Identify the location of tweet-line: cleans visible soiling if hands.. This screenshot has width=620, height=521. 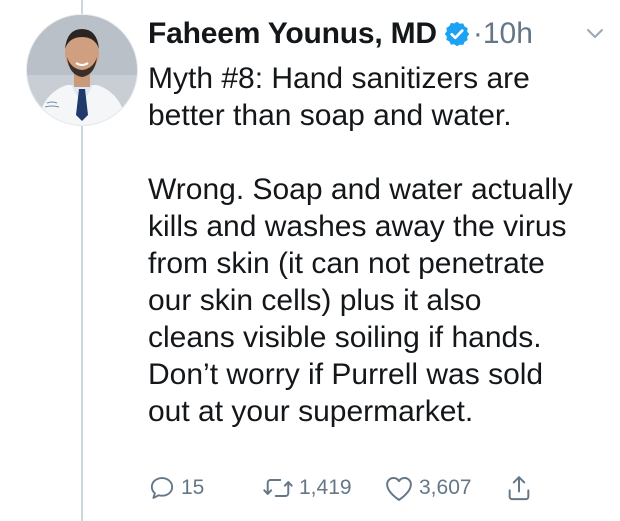
(345, 337).